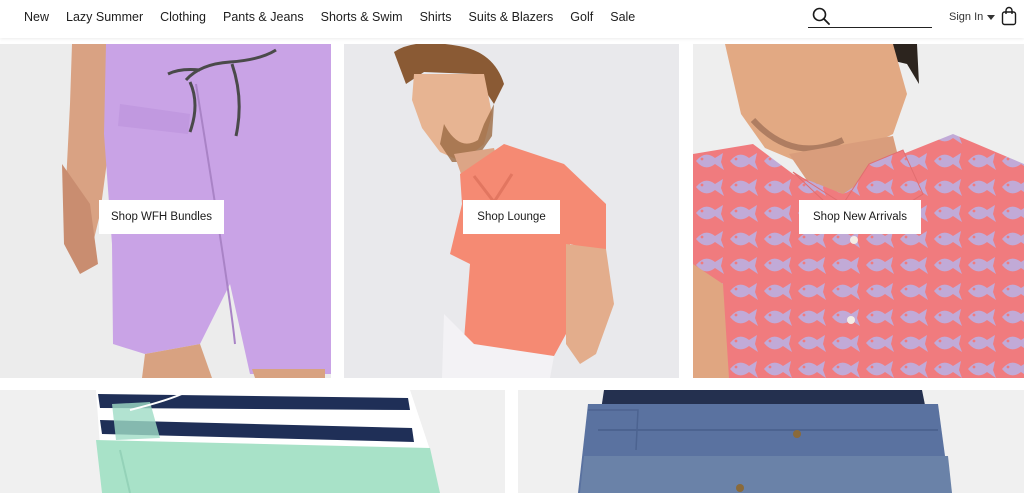 The image size is (1024, 493). I want to click on nav-item-lazy-summer: Lazy Summer, so click(104, 17).